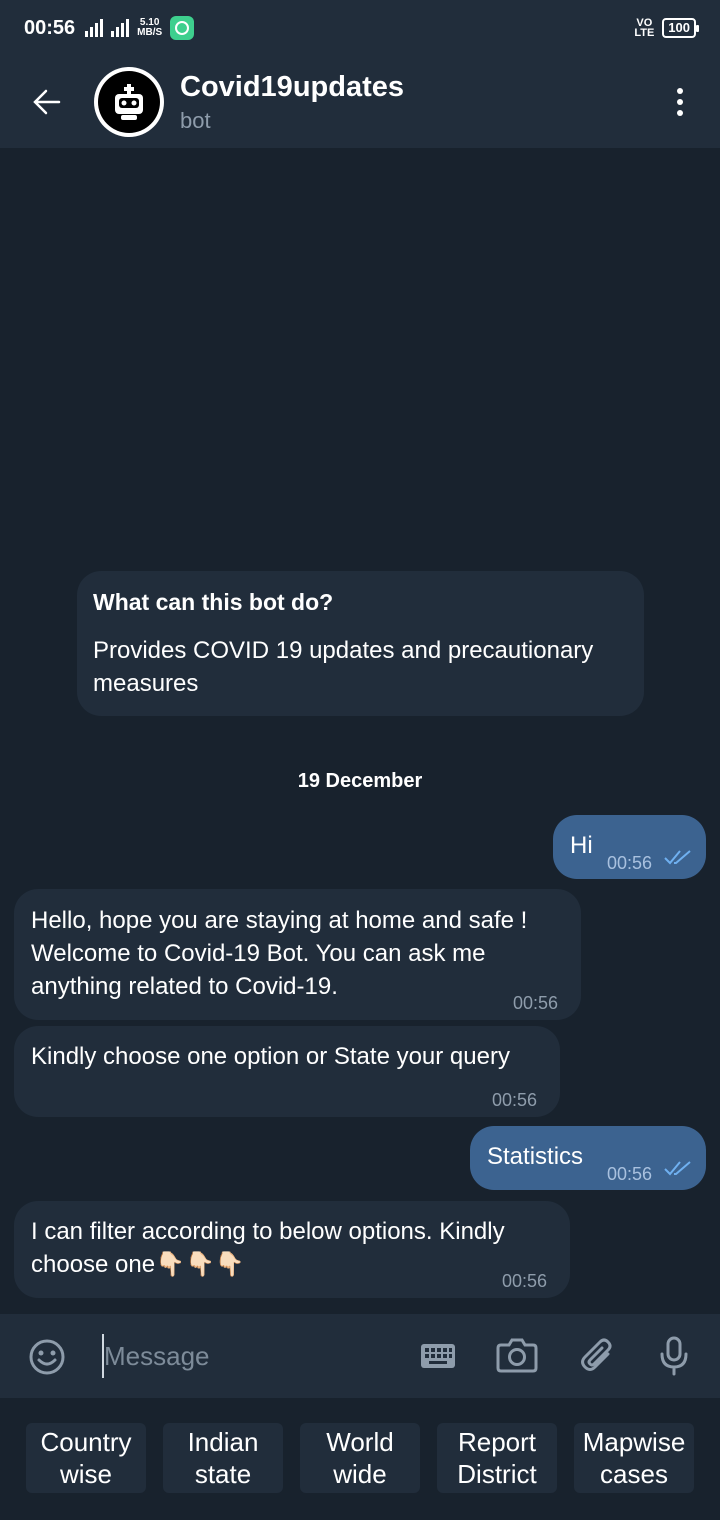  What do you see at coordinates (680, 91) in the screenshot?
I see `more-vertical-icon` at bounding box center [680, 91].